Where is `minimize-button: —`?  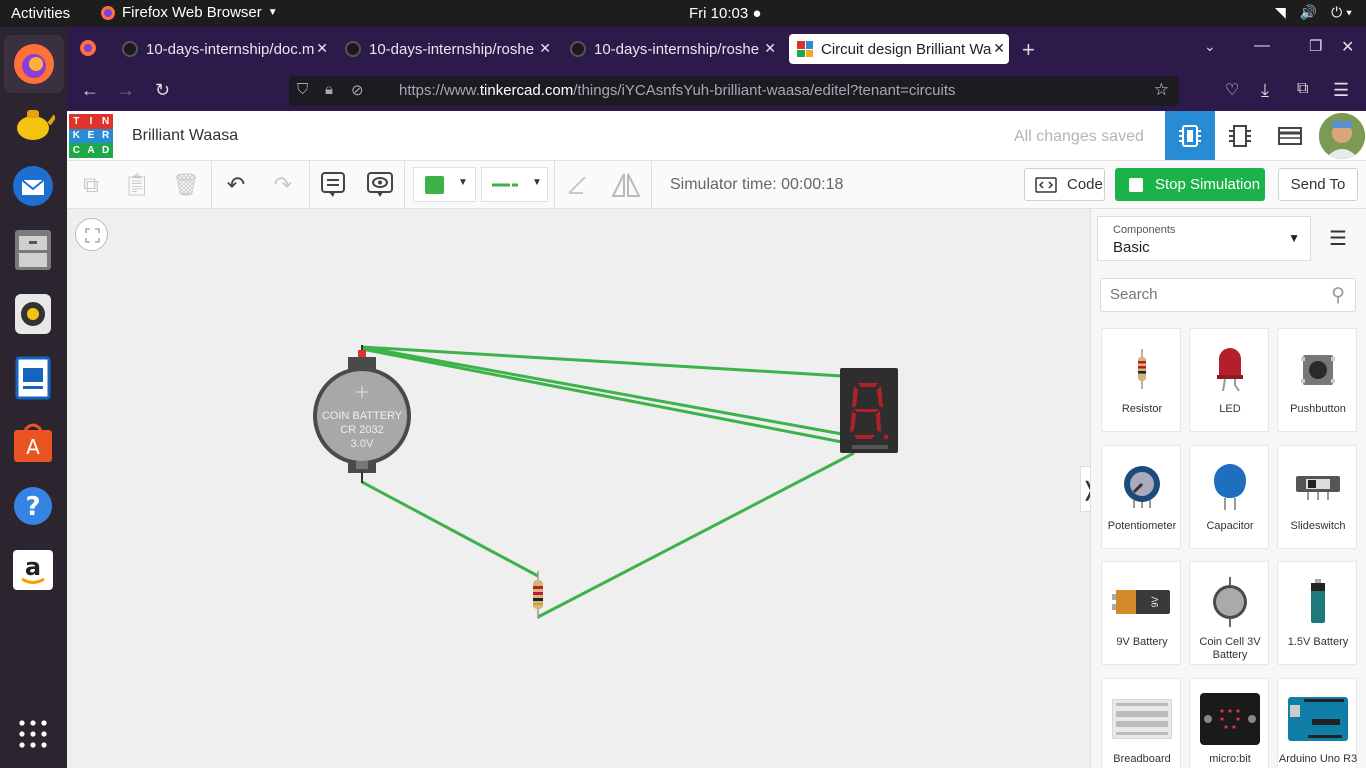
minimize-button: — is located at coordinates (1262, 46).